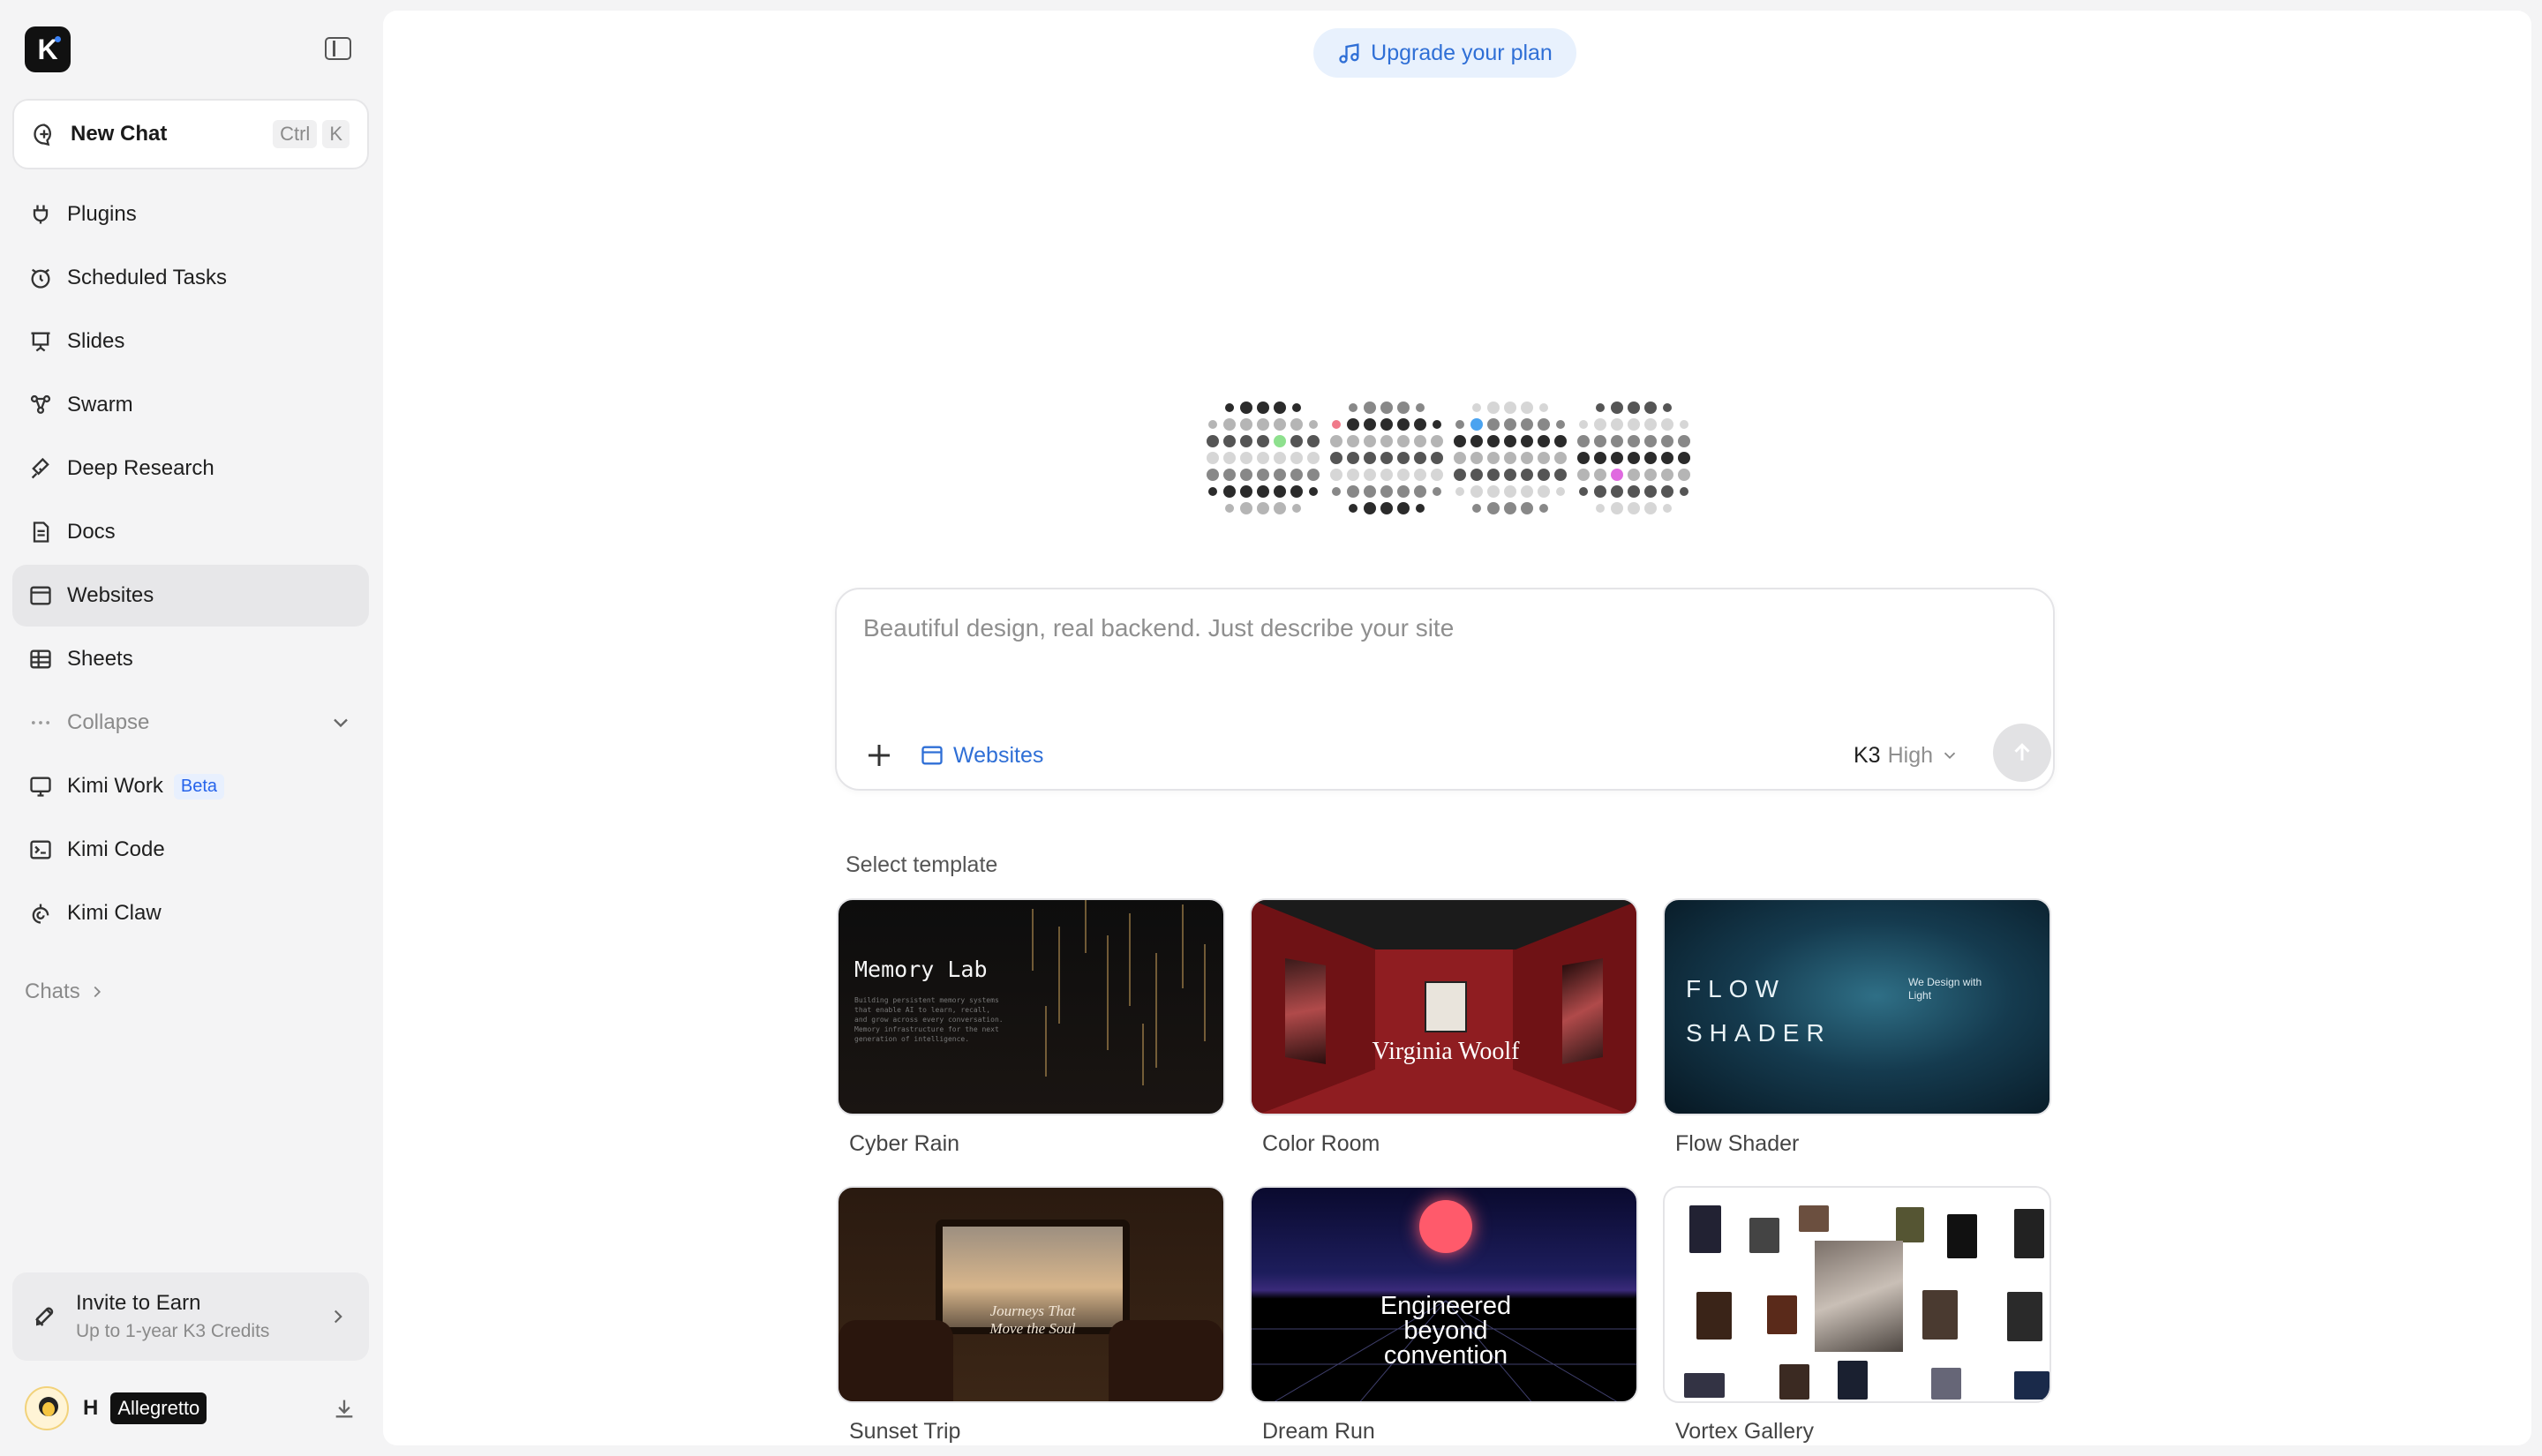 The height and width of the screenshot is (1456, 2542). Describe the element at coordinates (190, 405) in the screenshot. I see `sidebar-item-swarm: Swarm` at that location.